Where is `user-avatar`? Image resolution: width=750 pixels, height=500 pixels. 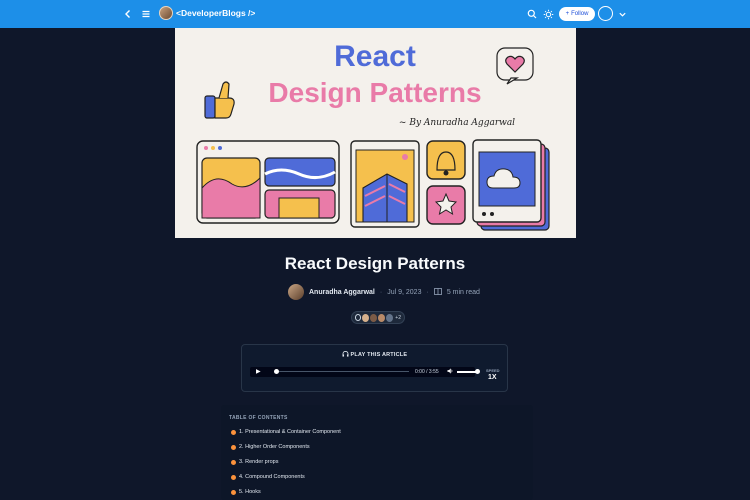 user-avatar is located at coordinates (605, 13).